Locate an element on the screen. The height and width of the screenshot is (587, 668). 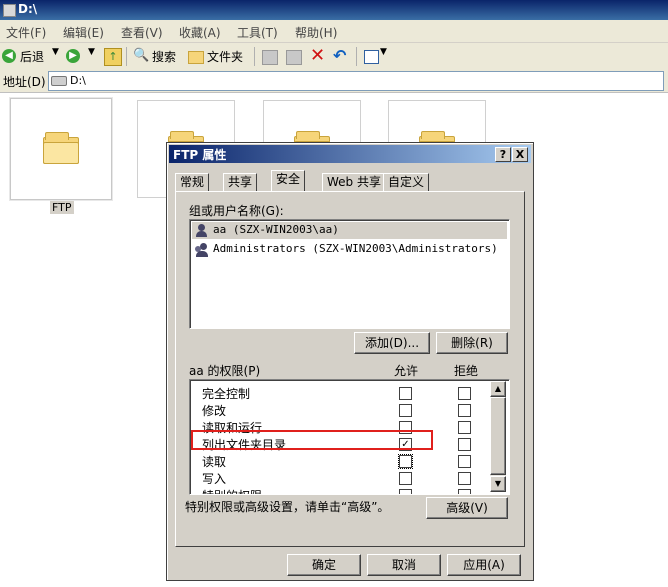
address-input: D:\ is located at coordinates (356, 81).